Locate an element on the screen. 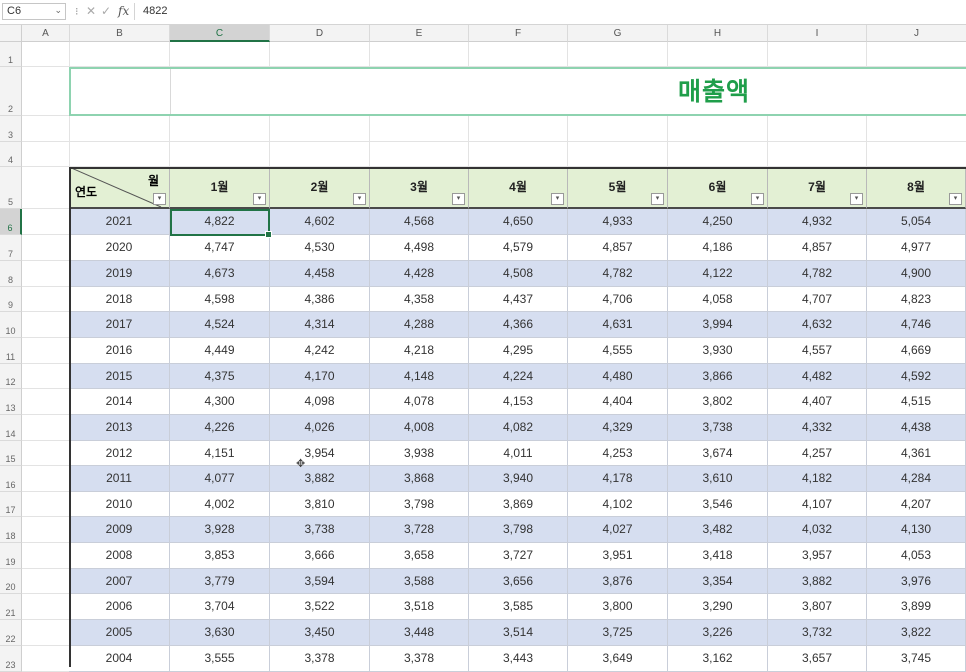 This screenshot has width=966, height=672. month-header: 1월 ▾ is located at coordinates (220, 188).